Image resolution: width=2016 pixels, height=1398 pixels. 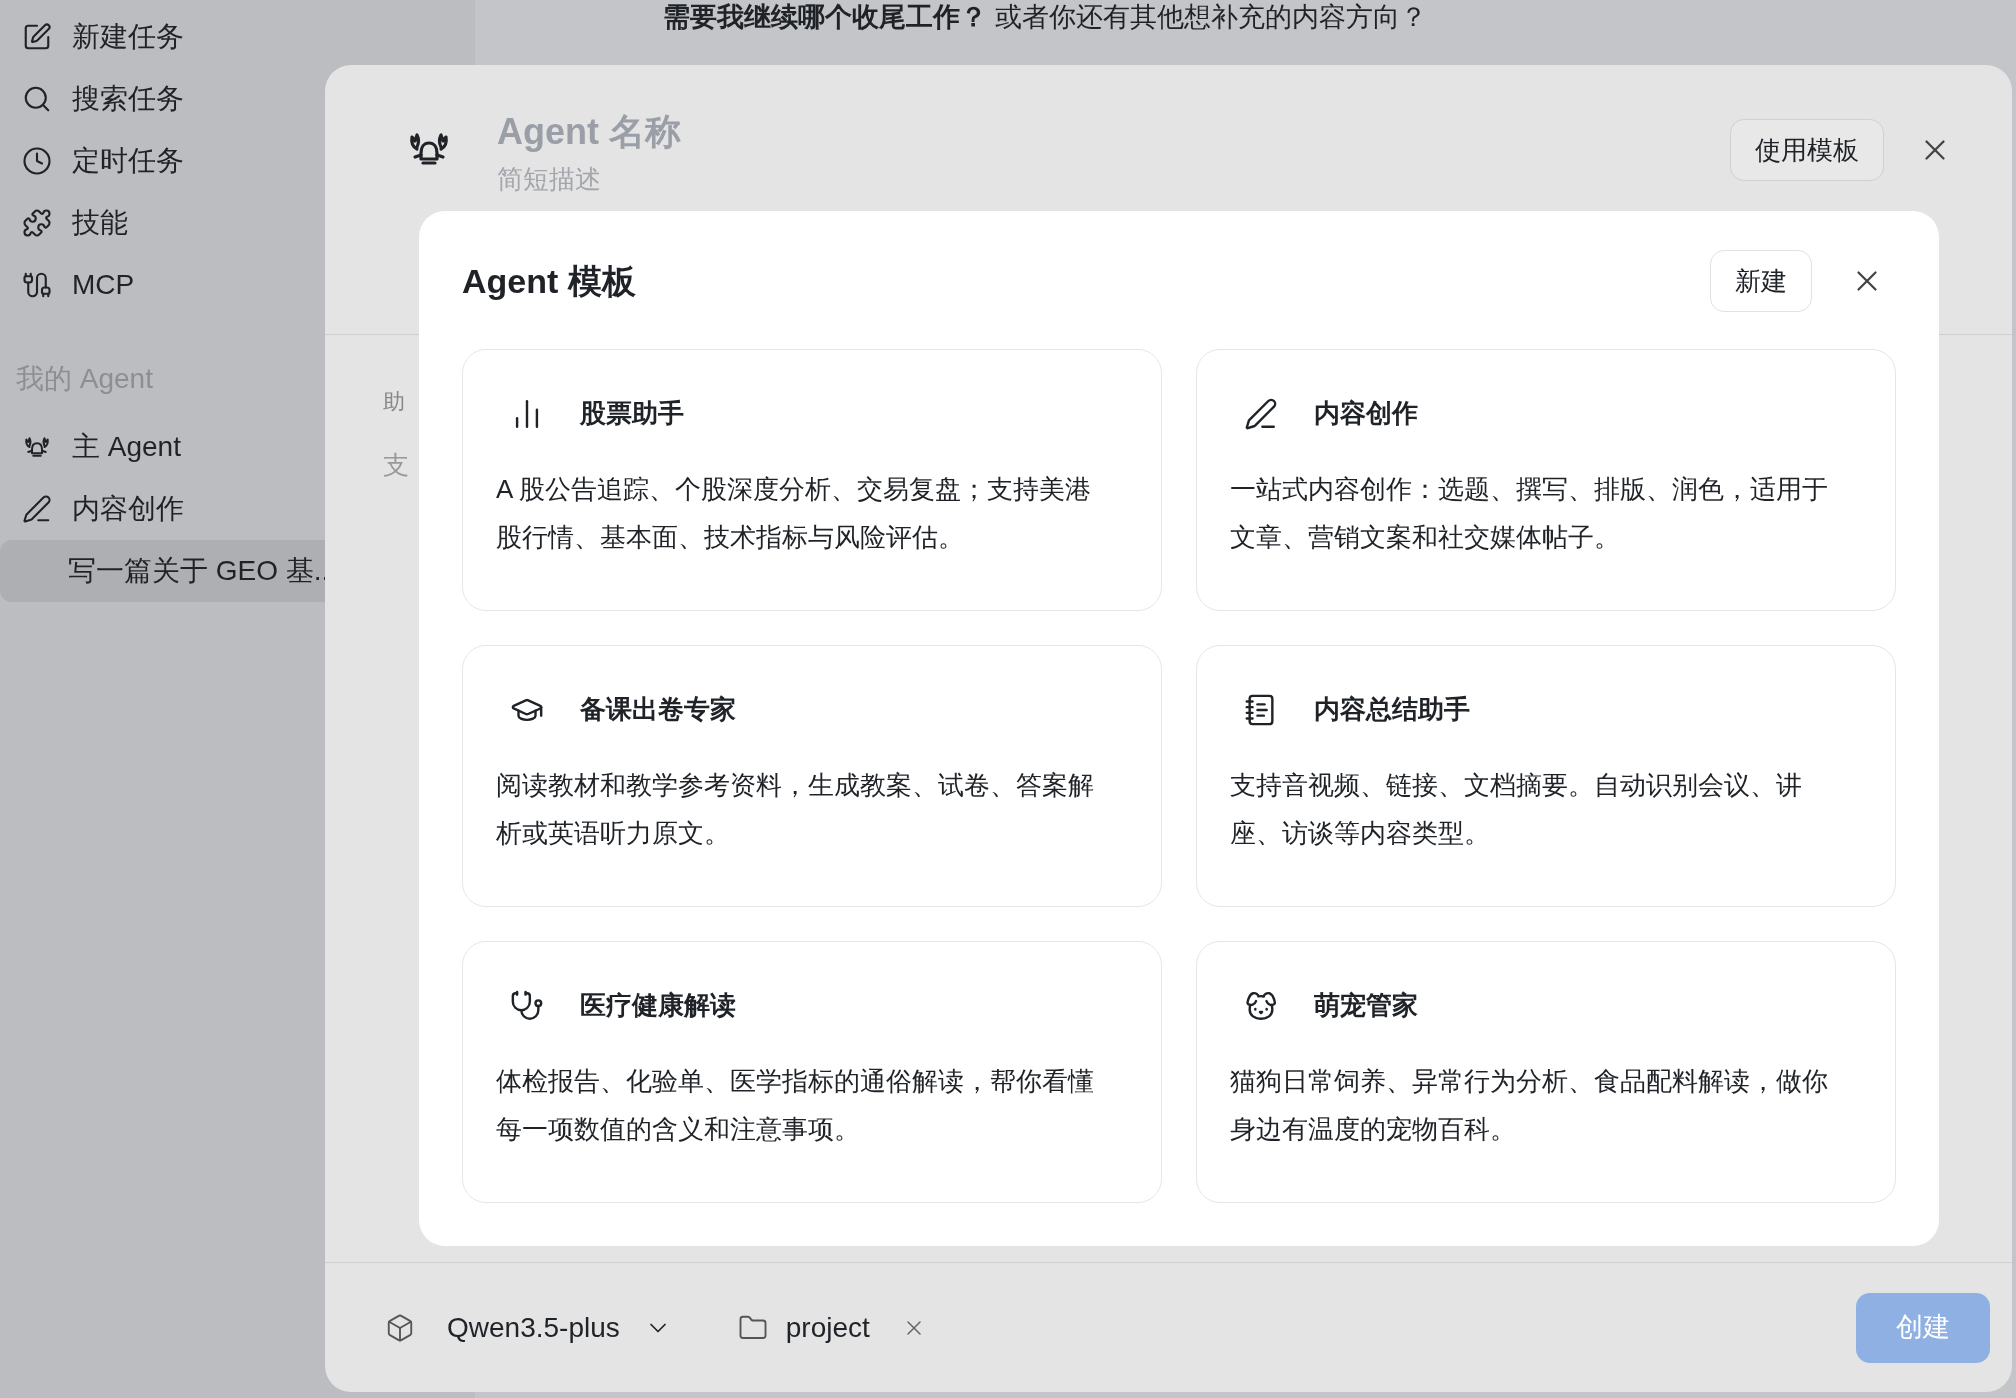 I want to click on folder-name: project, so click(x=827, y=1327).